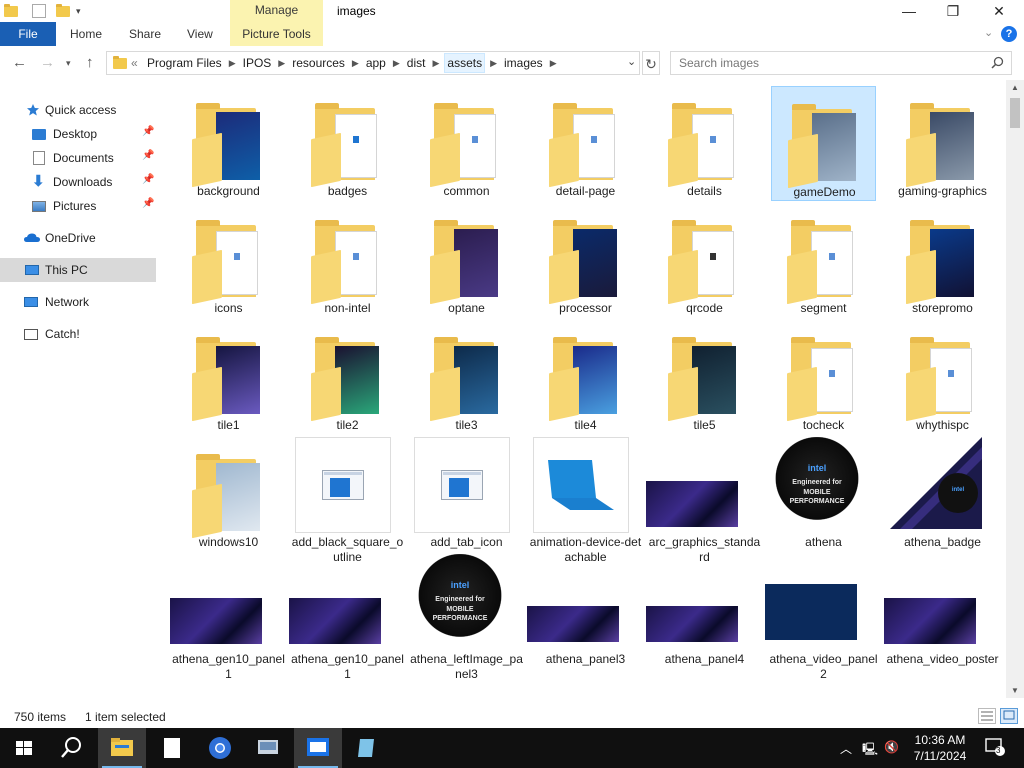  Describe the element at coordinates (823, 260) in the screenshot. I see `folder-item: segment` at that location.